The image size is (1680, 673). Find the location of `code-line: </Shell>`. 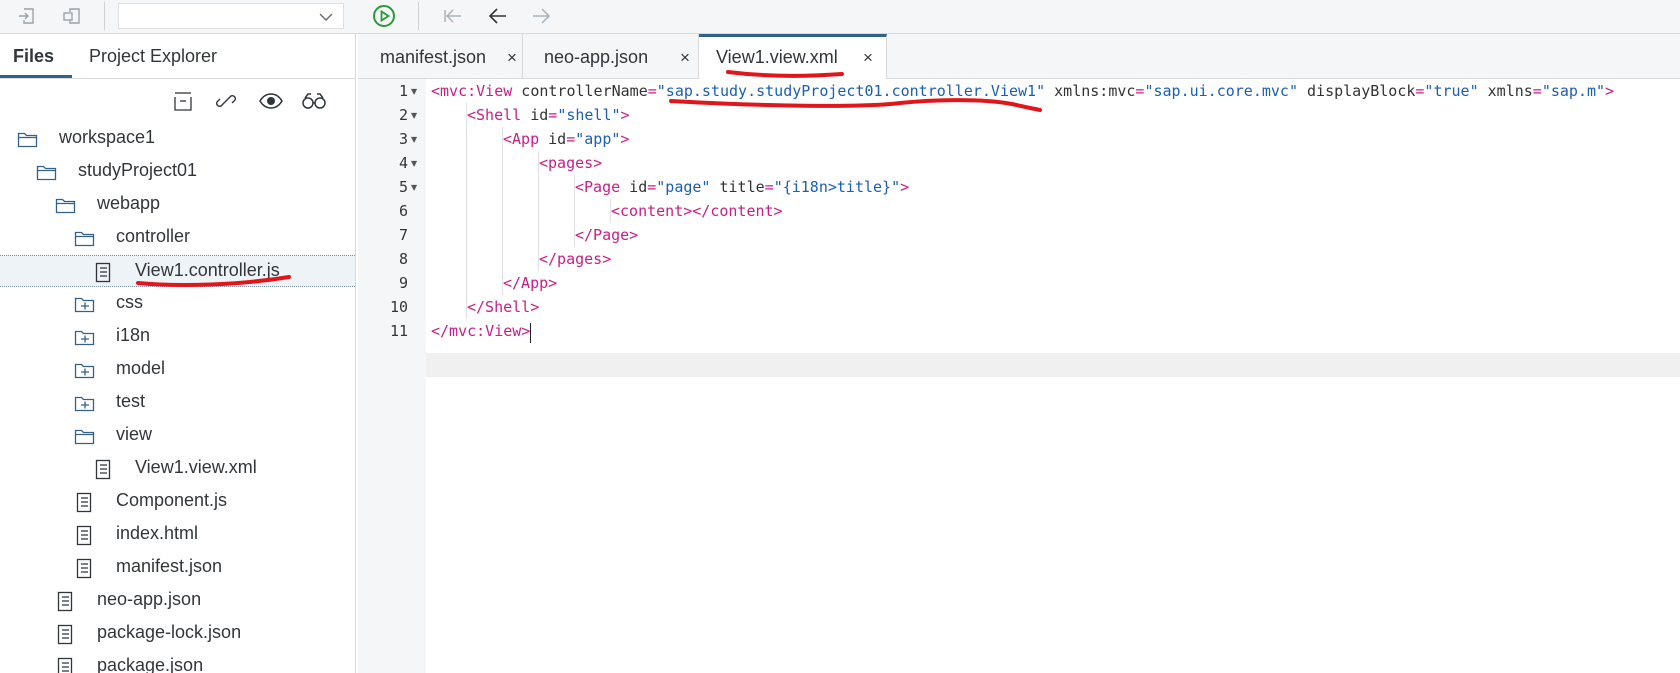

code-line: </Shell> is located at coordinates (503, 307).